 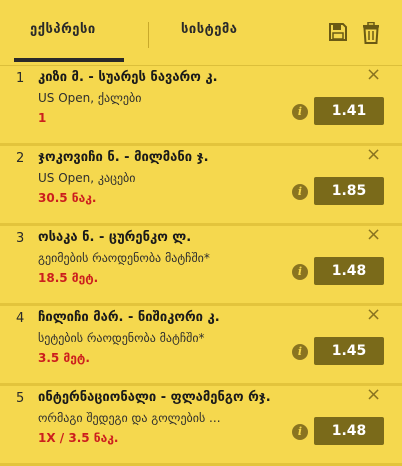 I want to click on tab-divider, so click(x=148, y=35).